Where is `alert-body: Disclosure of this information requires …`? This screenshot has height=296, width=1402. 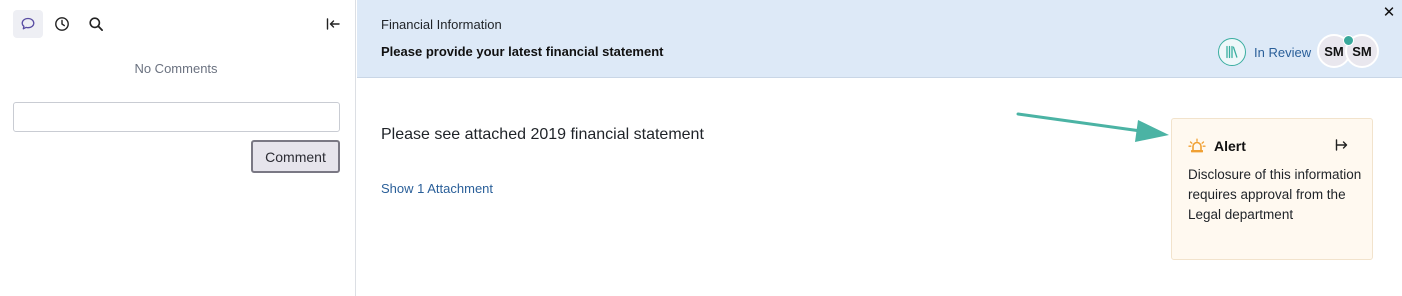
alert-body: Disclosure of this information requires … is located at coordinates (1275, 194).